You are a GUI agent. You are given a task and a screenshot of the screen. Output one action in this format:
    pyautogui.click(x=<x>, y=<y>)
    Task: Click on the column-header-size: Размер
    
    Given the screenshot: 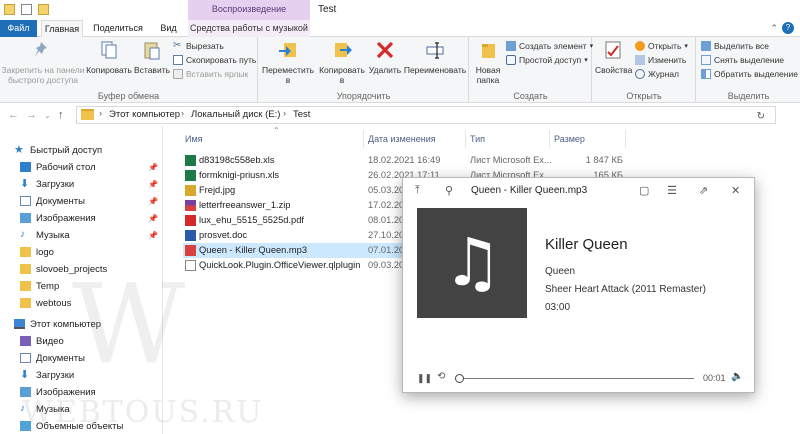 What is the action you would take?
    pyautogui.click(x=569, y=139)
    